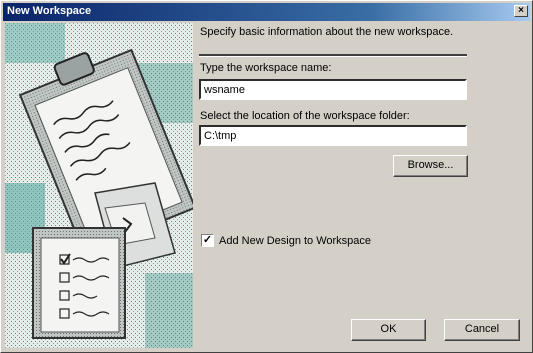 The image size is (533, 353). I want to click on ok-button: OK, so click(388, 330).